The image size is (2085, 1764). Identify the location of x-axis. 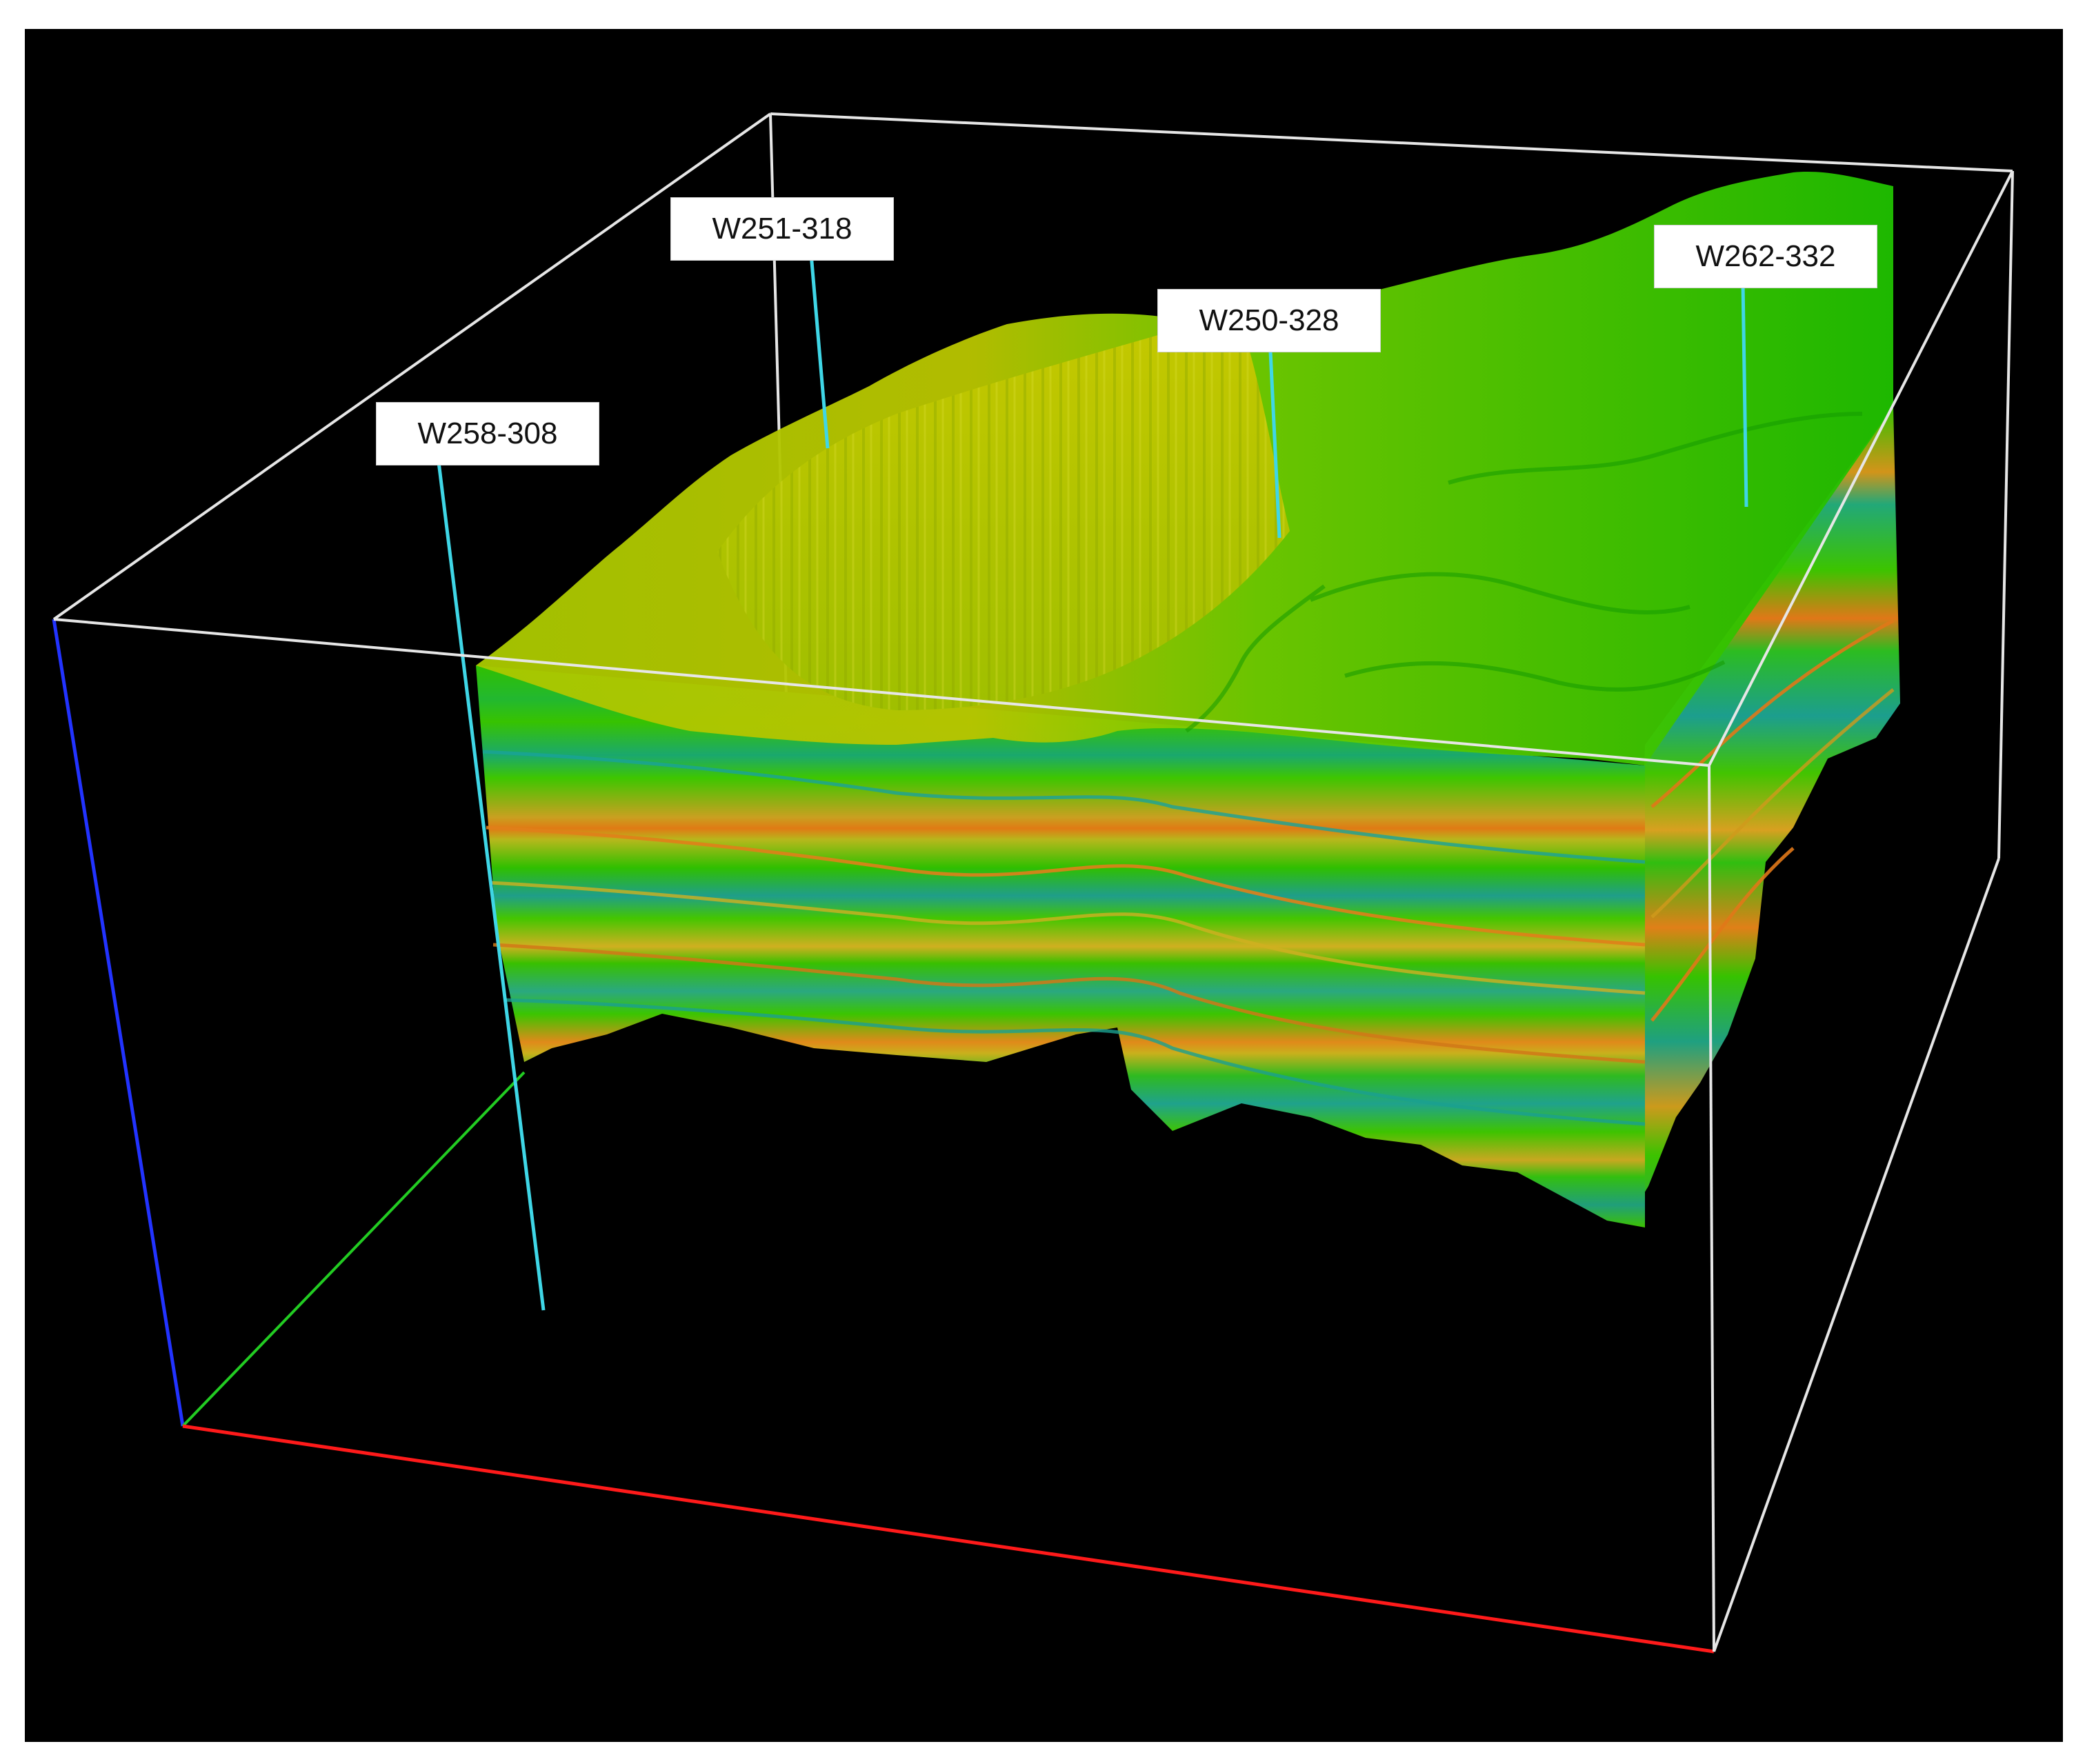
(948, 1539).